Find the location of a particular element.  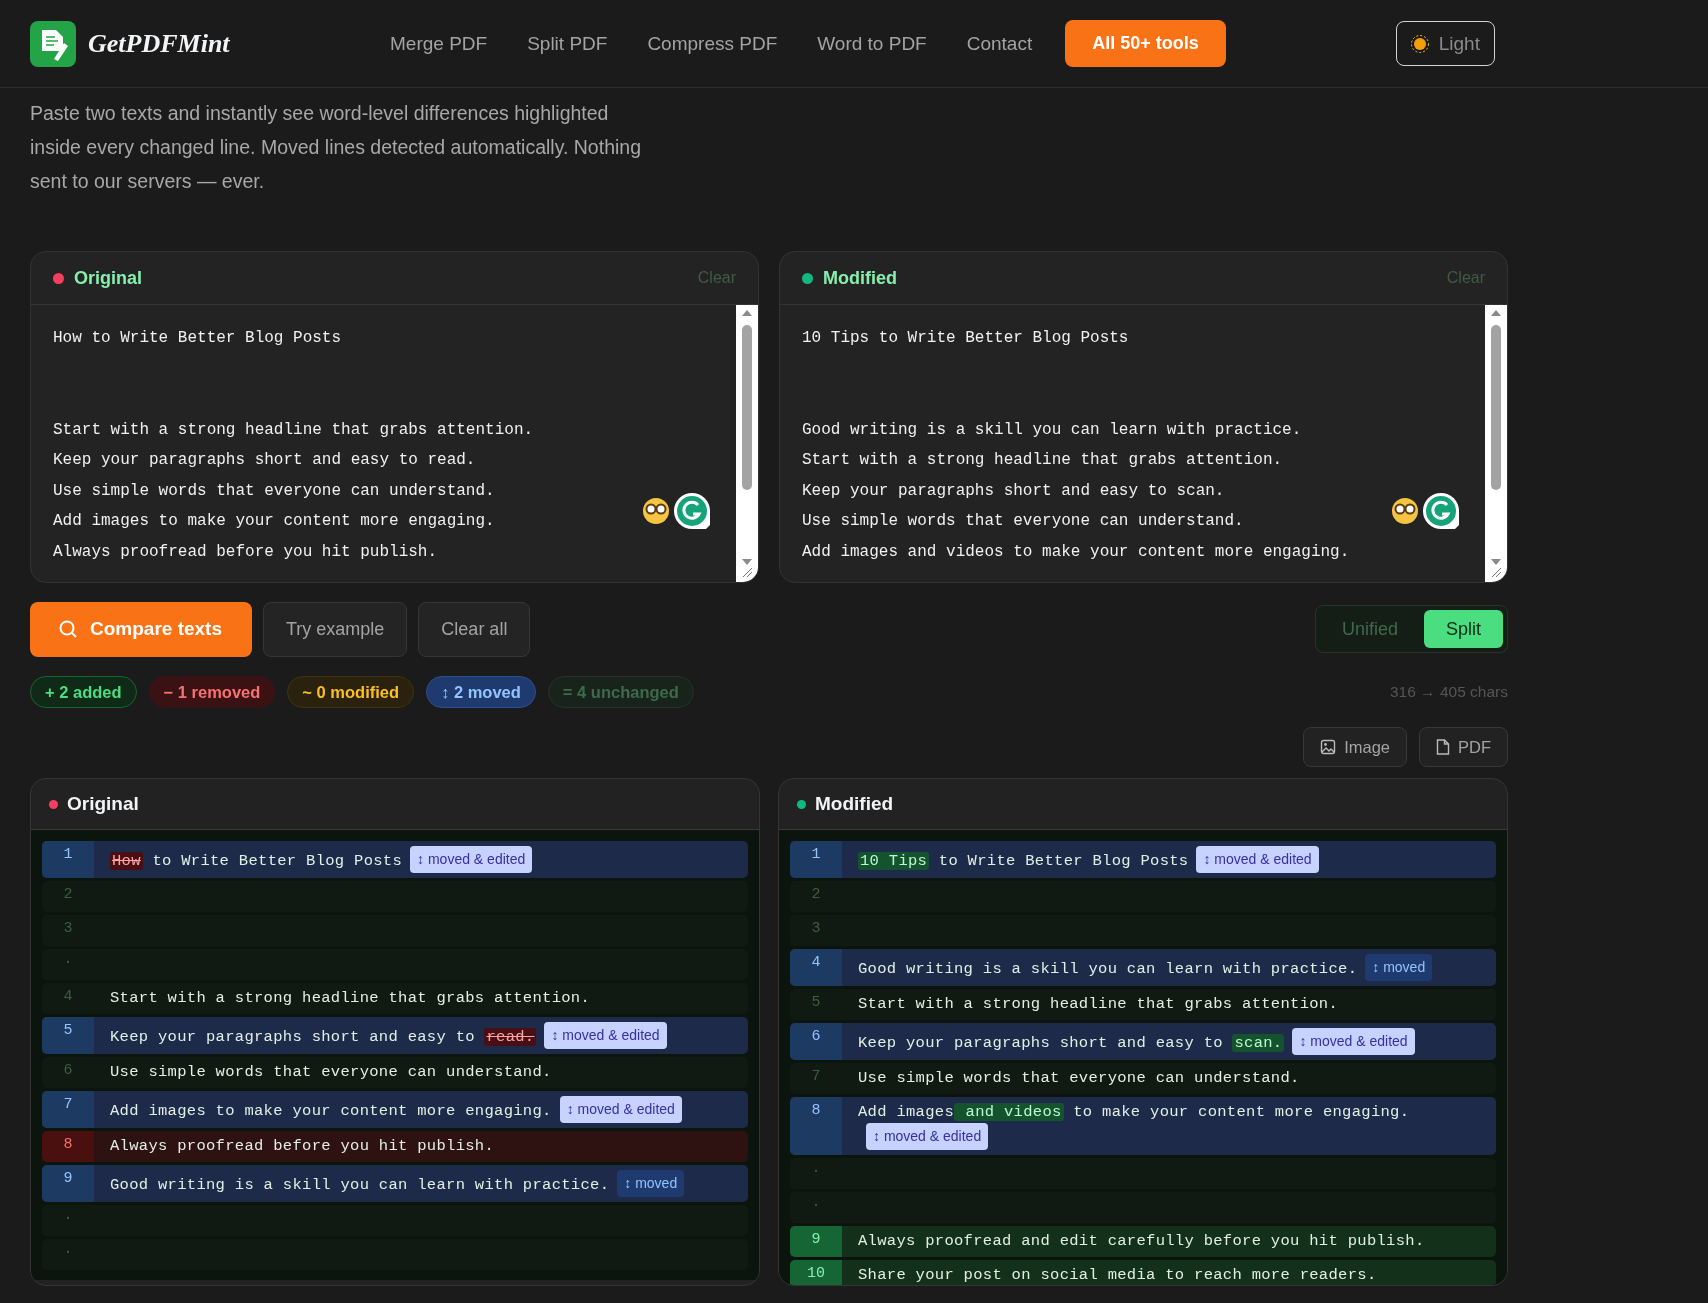

panel-title: Original is located at coordinates (103, 804).